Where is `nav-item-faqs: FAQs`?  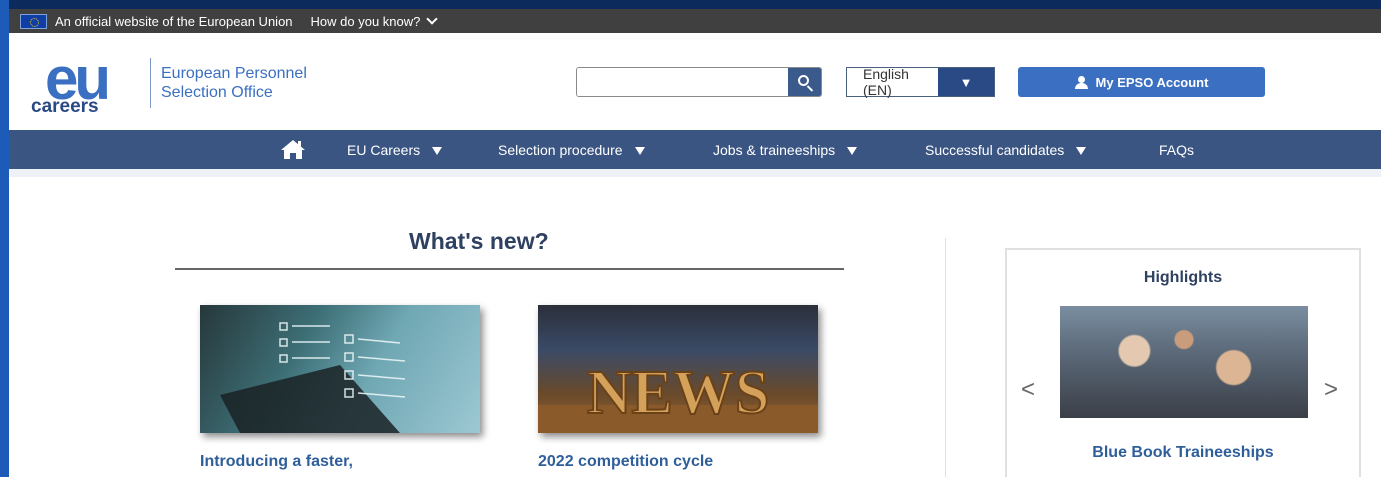 nav-item-faqs: FAQs is located at coordinates (1176, 149).